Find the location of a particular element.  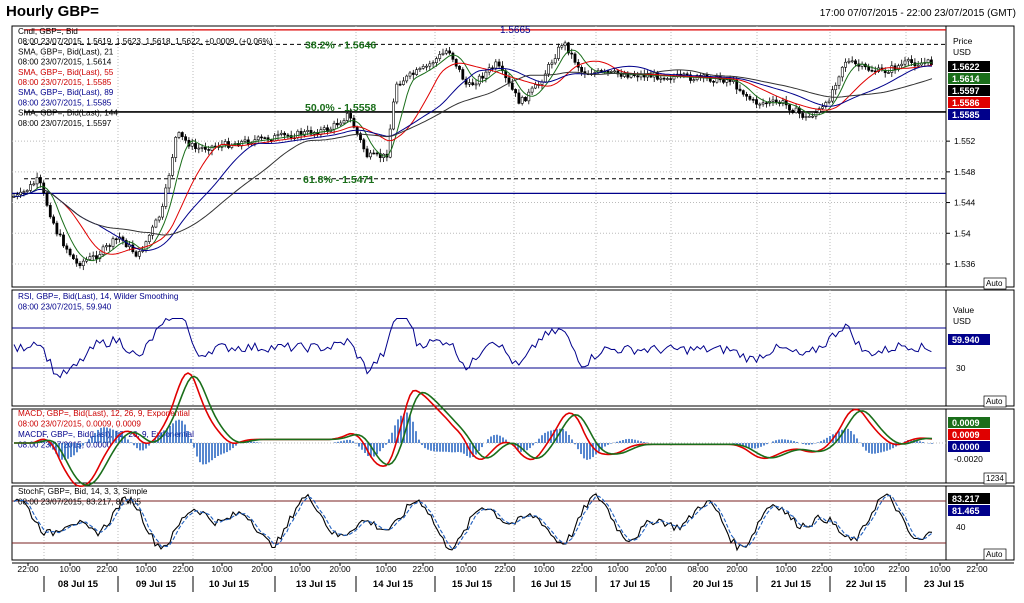

macd-scale-button-label: 1234 is located at coordinates (995, 478).